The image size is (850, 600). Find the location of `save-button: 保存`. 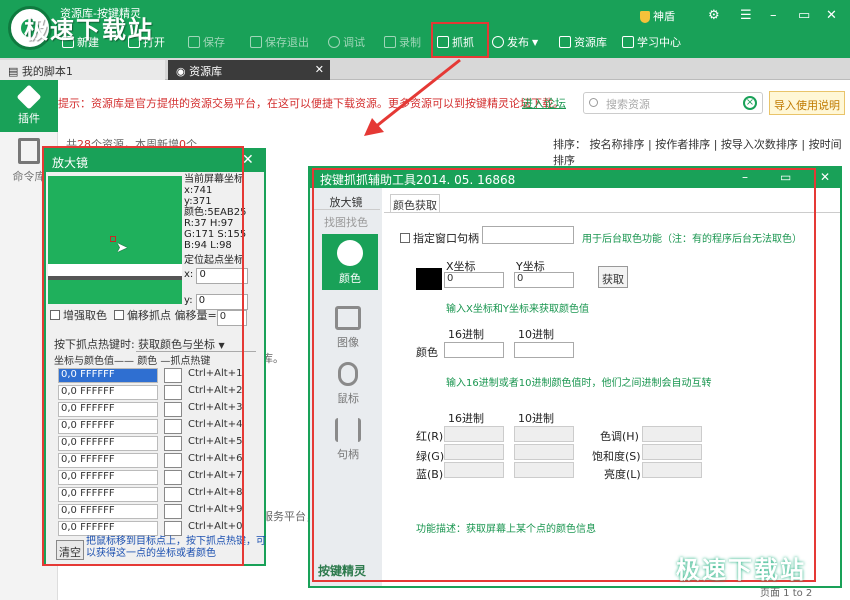

save-button: 保存 is located at coordinates (206, 42).